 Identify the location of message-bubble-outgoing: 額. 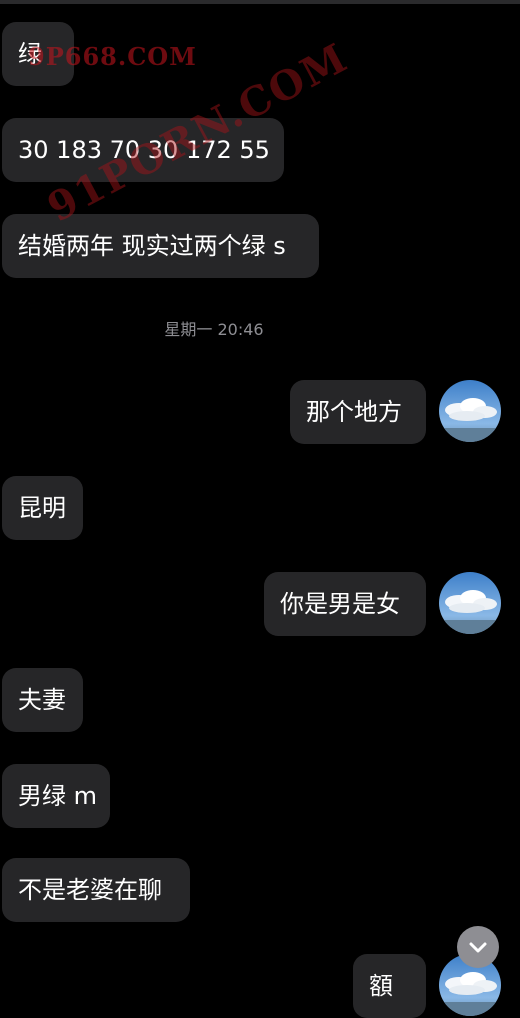
(389, 986).